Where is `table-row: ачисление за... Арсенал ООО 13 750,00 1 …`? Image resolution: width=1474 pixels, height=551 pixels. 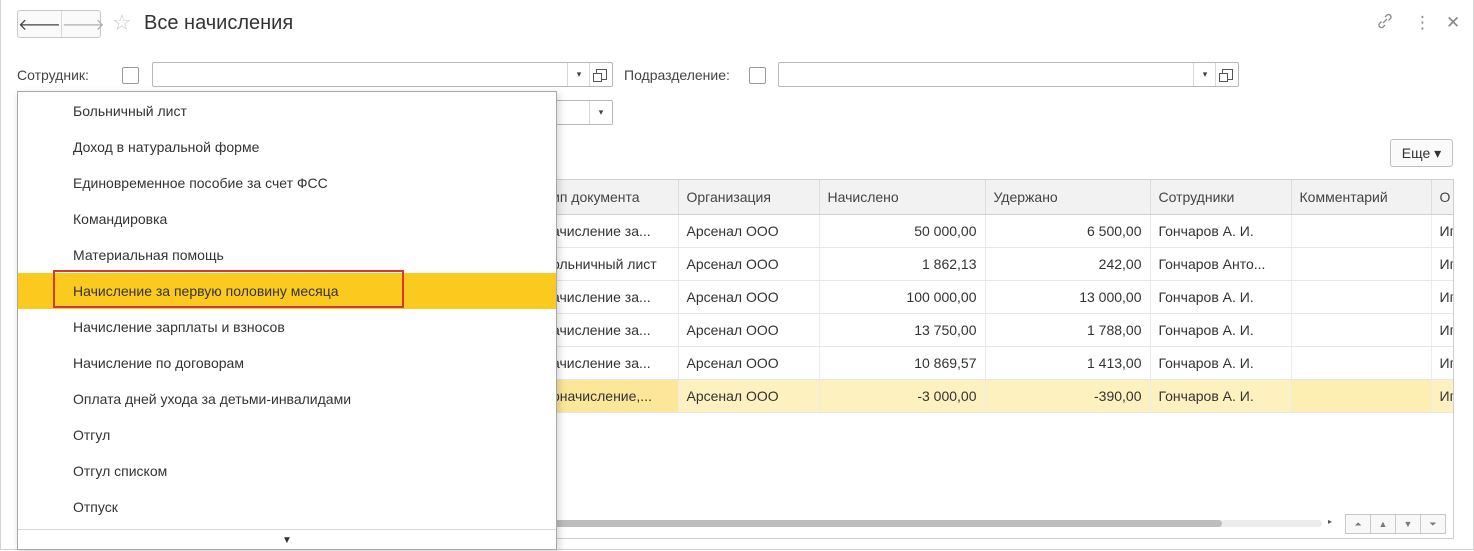
table-row: ачисление за... Арсенал ООО 13 750,00 1 … is located at coordinates (998, 330).